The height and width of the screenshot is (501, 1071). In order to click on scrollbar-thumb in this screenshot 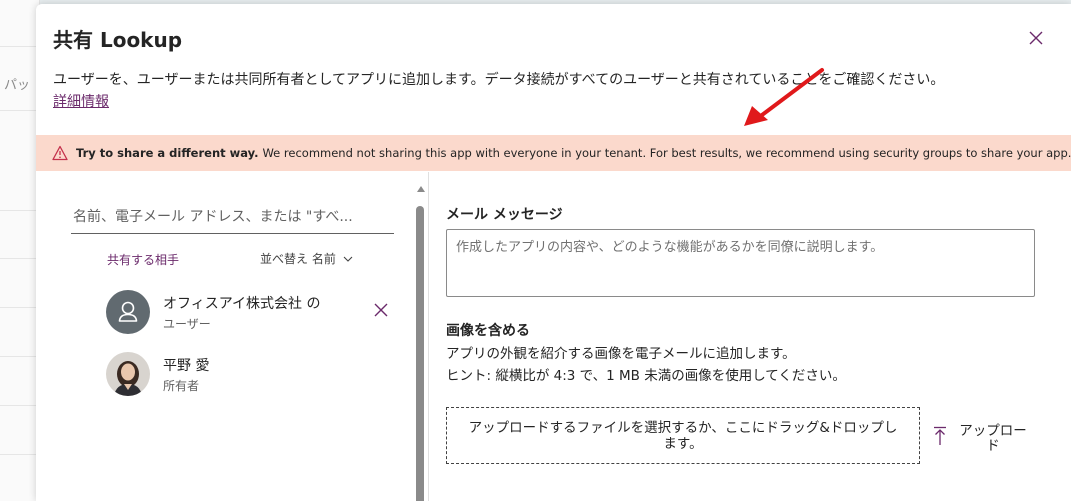, I will do `click(420, 353)`.